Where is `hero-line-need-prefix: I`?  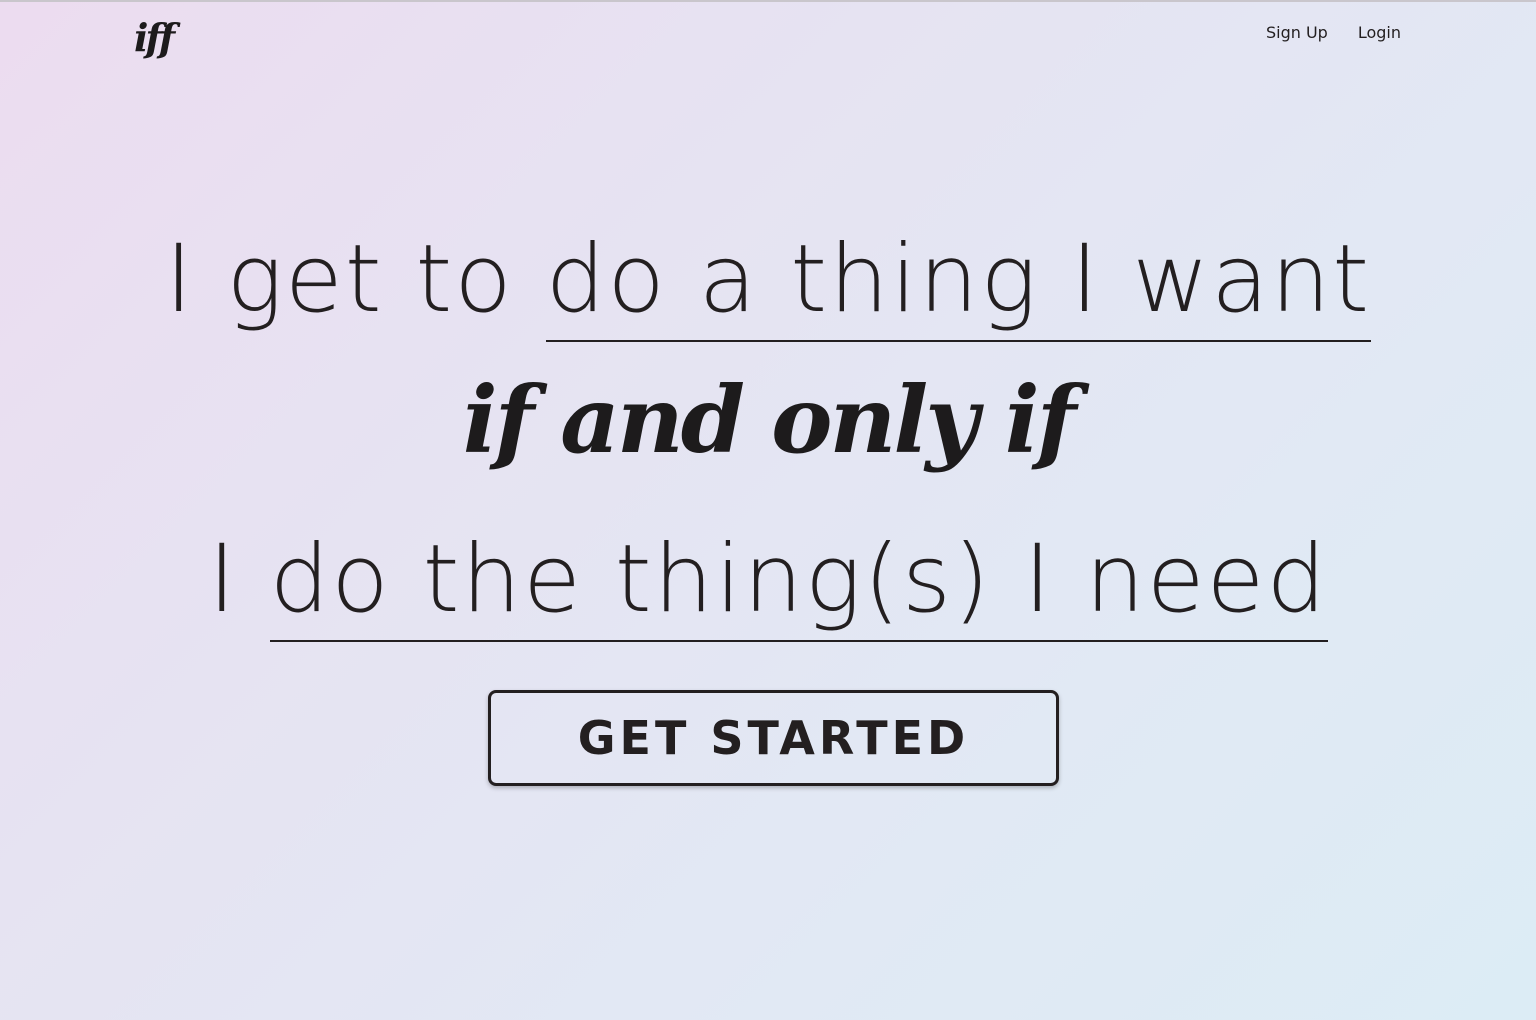
hero-line-need-prefix: I is located at coordinates (238, 579).